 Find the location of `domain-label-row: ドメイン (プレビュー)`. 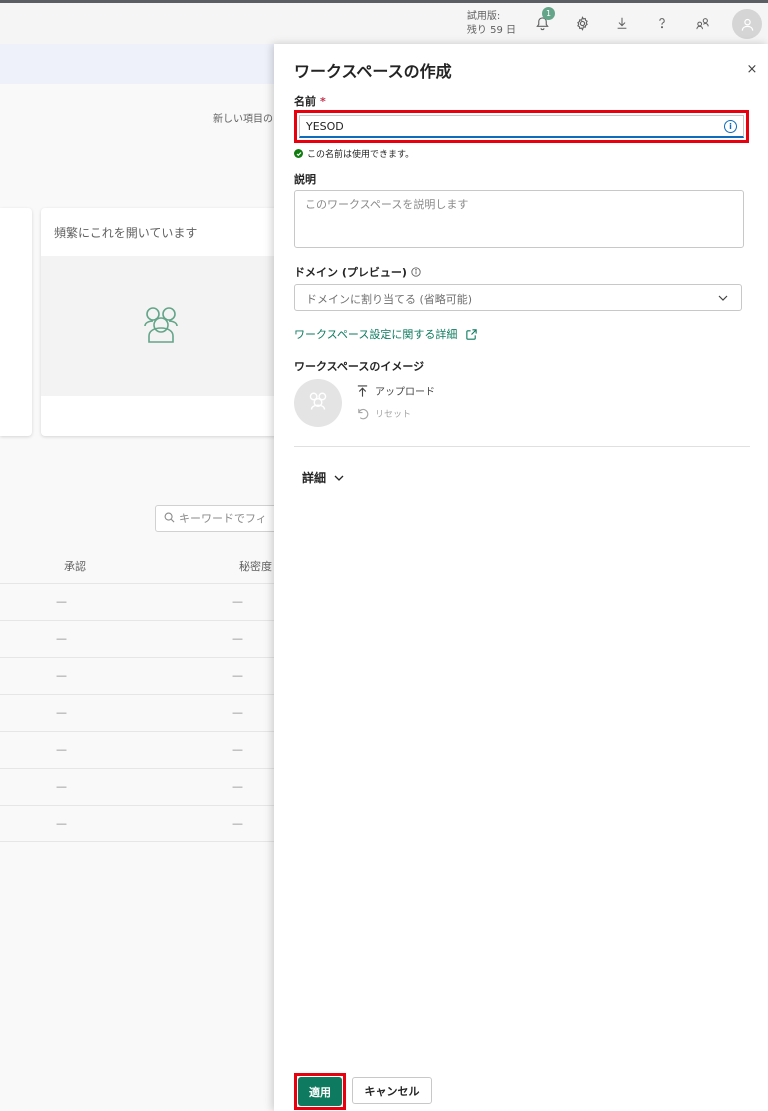

domain-label-row: ドメイン (プレビュー) is located at coordinates (357, 272).